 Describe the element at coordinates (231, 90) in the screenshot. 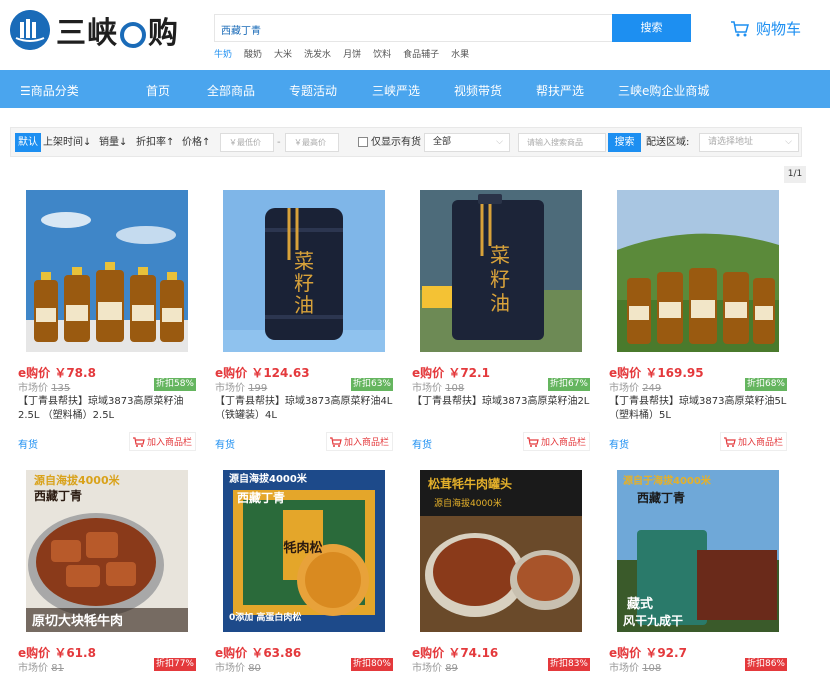

I see `nav-item-all-products: 全部商品` at that location.